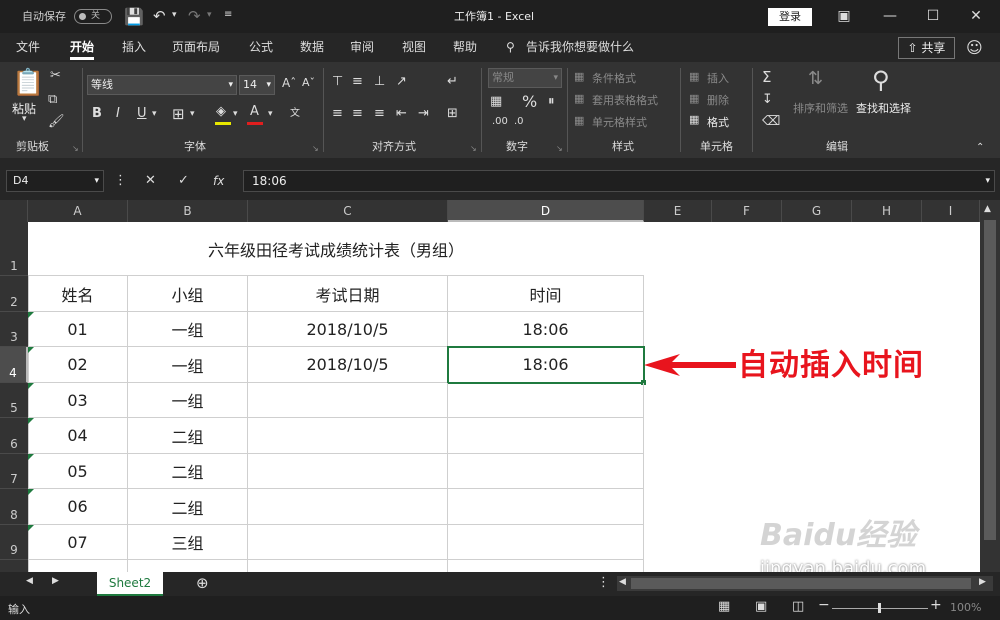 The image size is (1000, 620). I want to click on borders-dropdown-icon: ▾, so click(192, 114).